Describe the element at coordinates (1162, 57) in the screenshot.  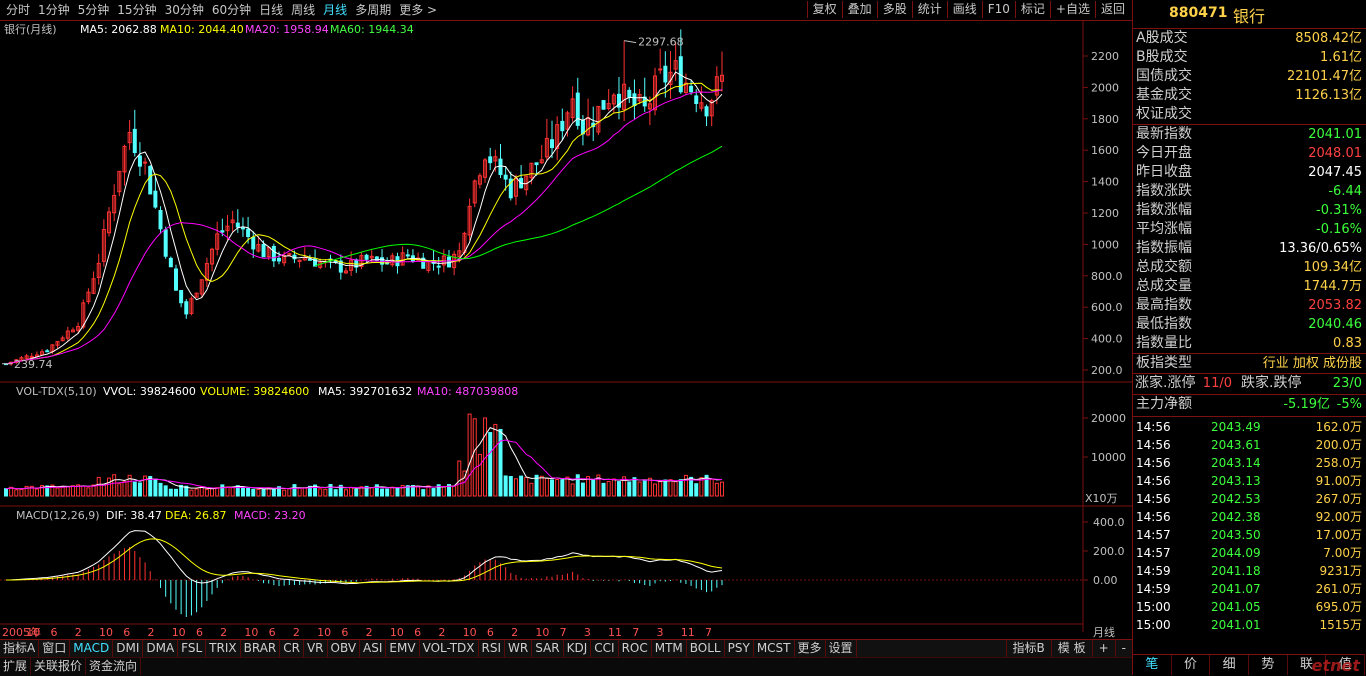
I see `turnover-label: B股成交` at that location.